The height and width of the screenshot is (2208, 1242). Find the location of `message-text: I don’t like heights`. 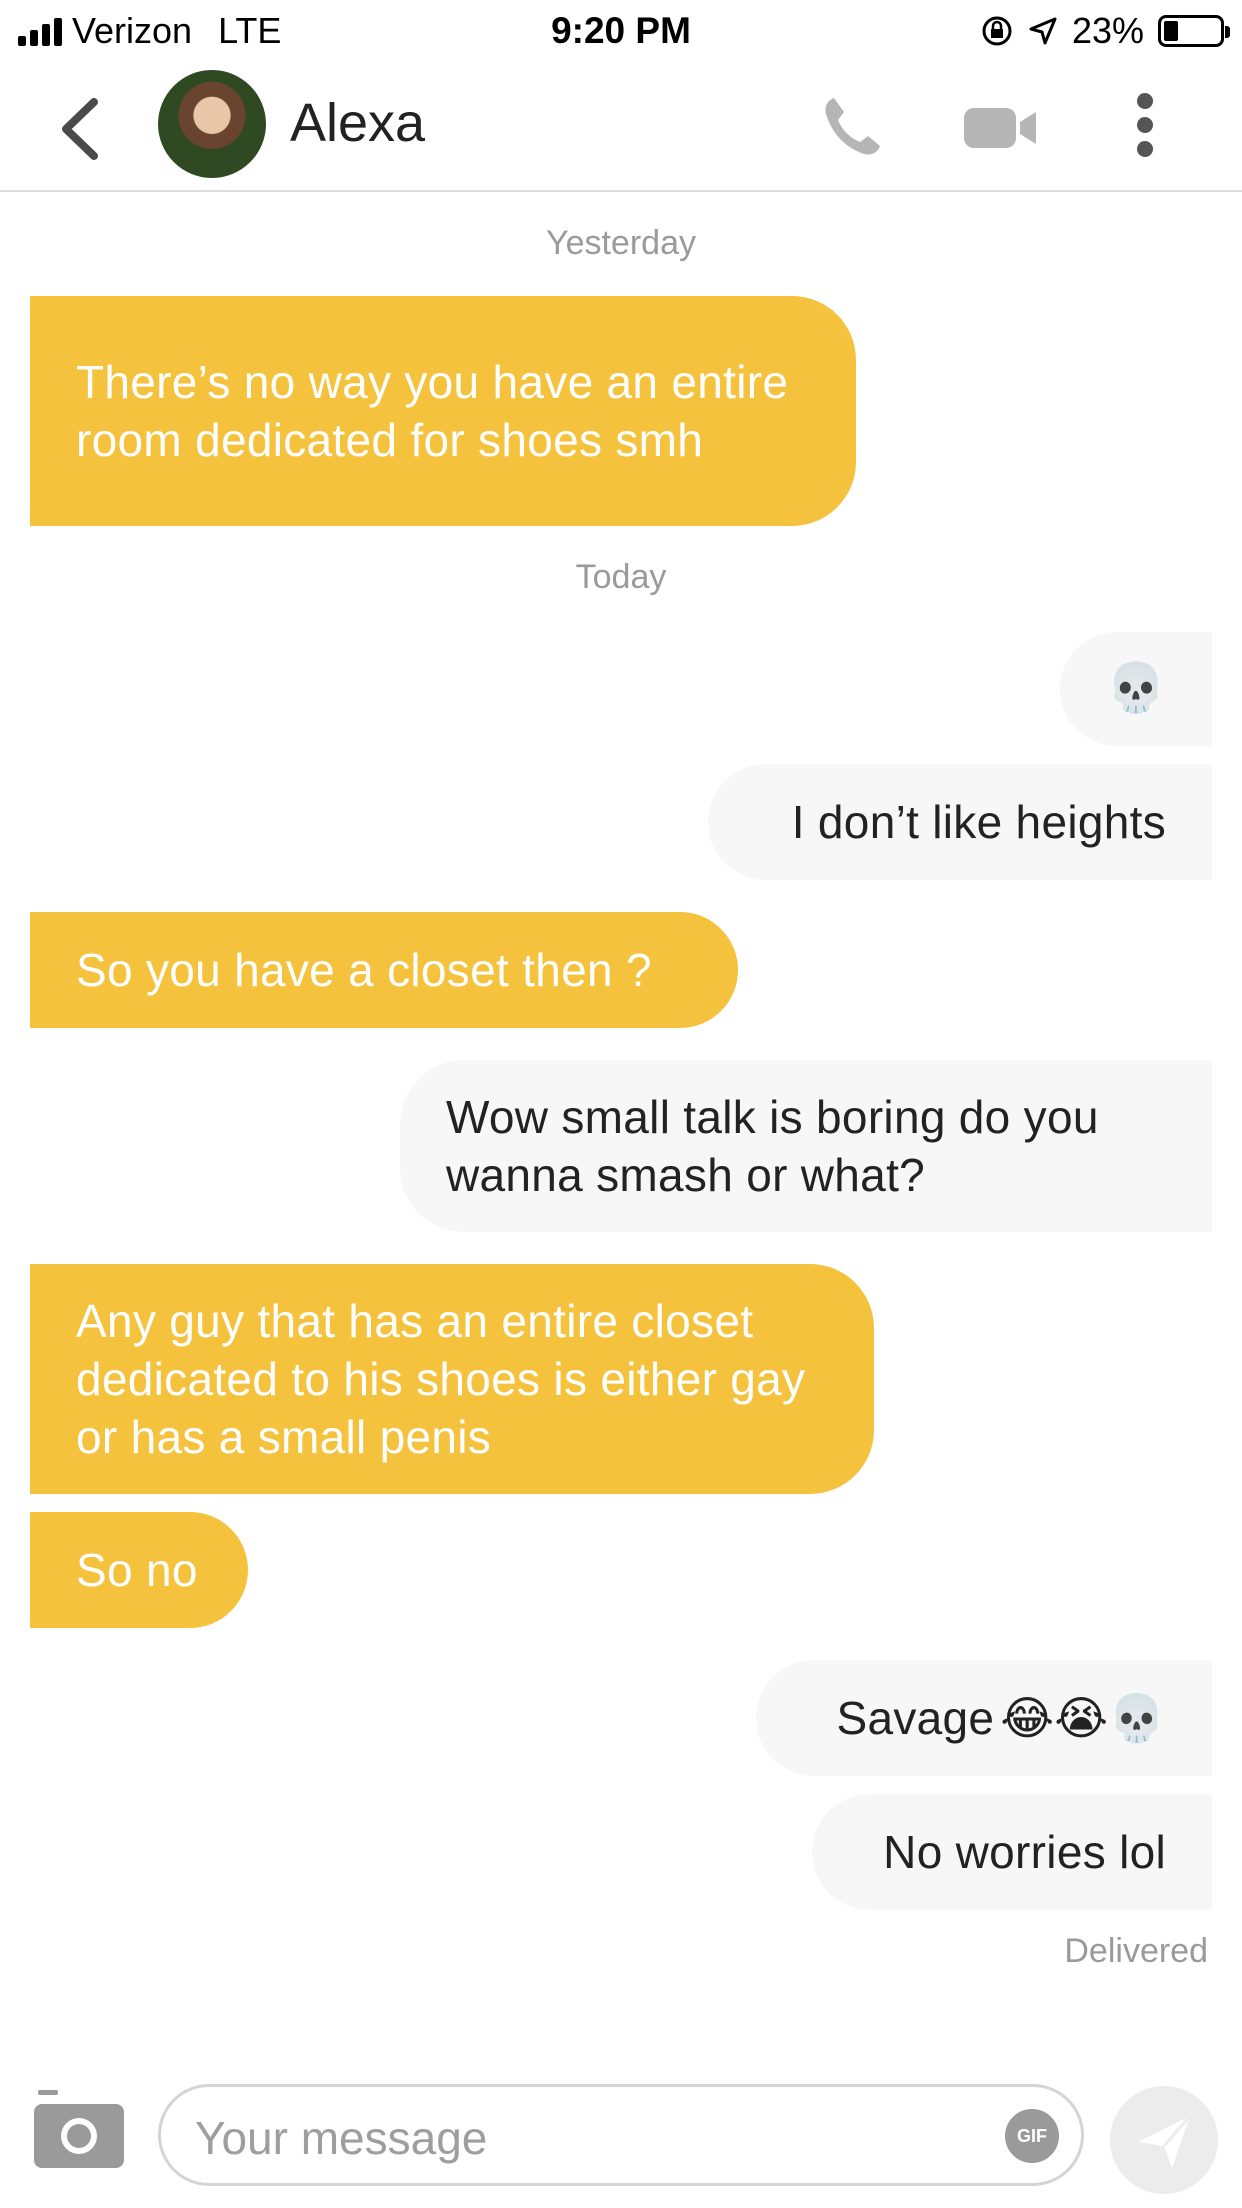

message-text: I don’t like heights is located at coordinates (978, 822).